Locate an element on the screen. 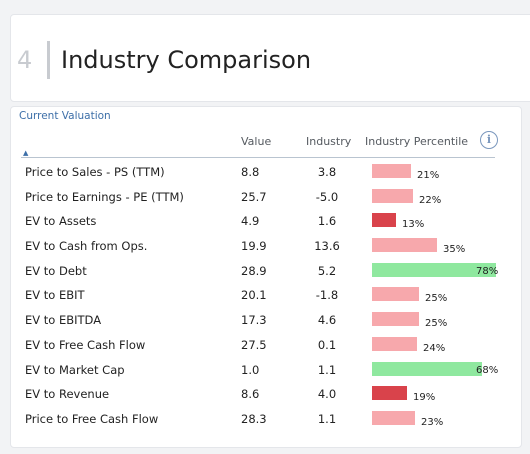 This screenshot has height=454, width=530. table-row: EV to Debt 28.9 5.2 78% is located at coordinates (266, 271).